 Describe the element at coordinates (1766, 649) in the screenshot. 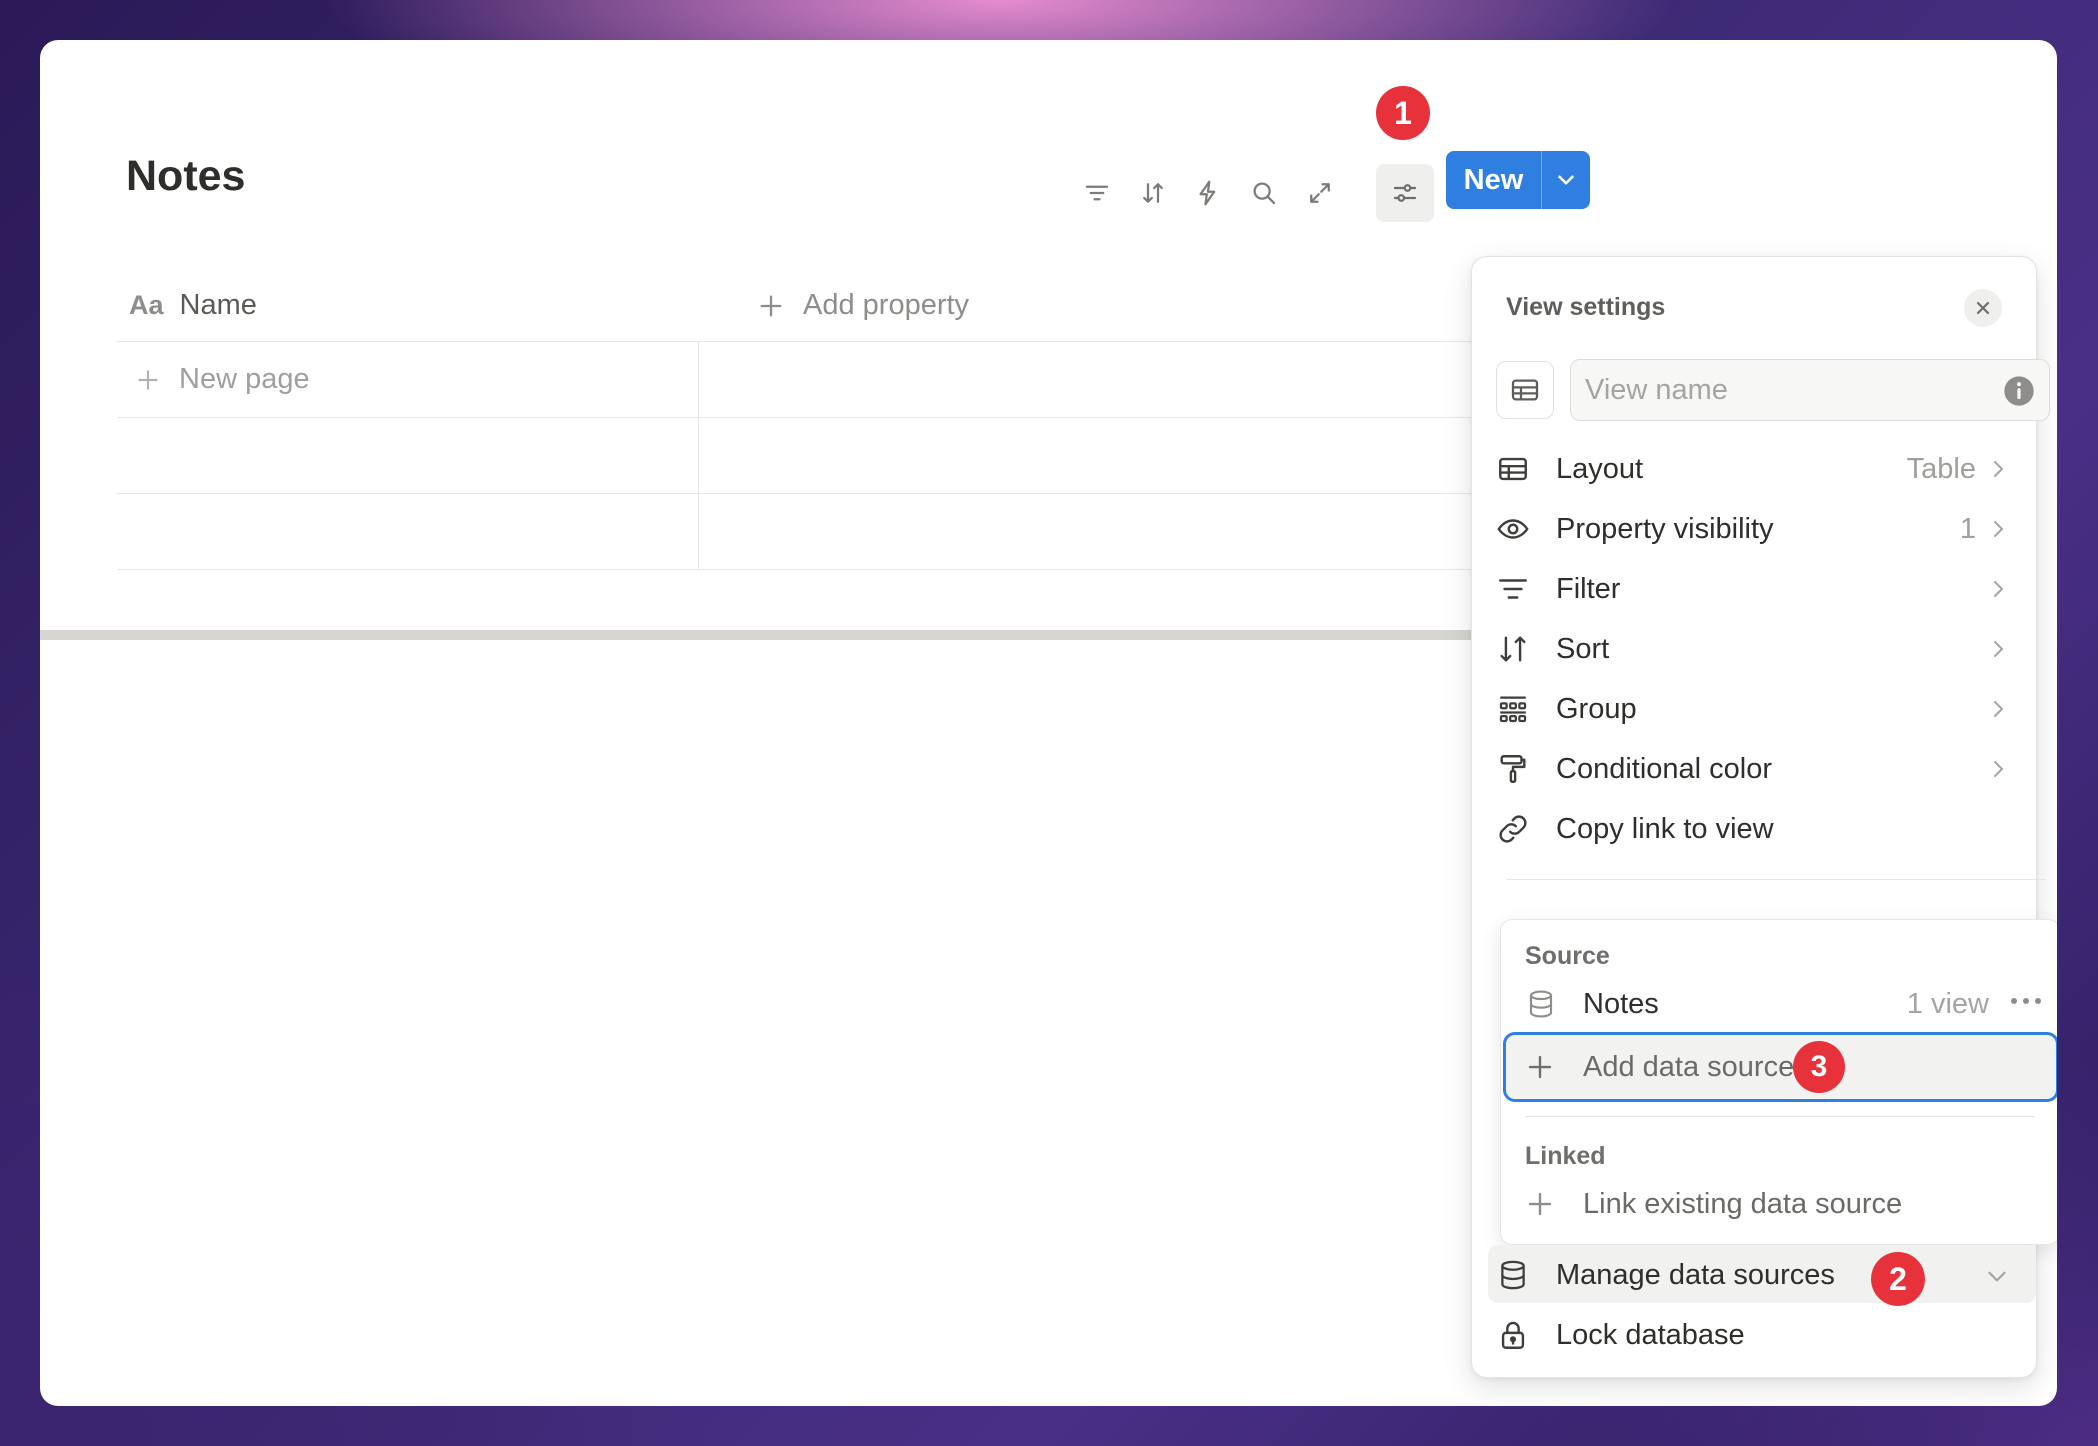

I see `menu-item-sort: Sort` at that location.